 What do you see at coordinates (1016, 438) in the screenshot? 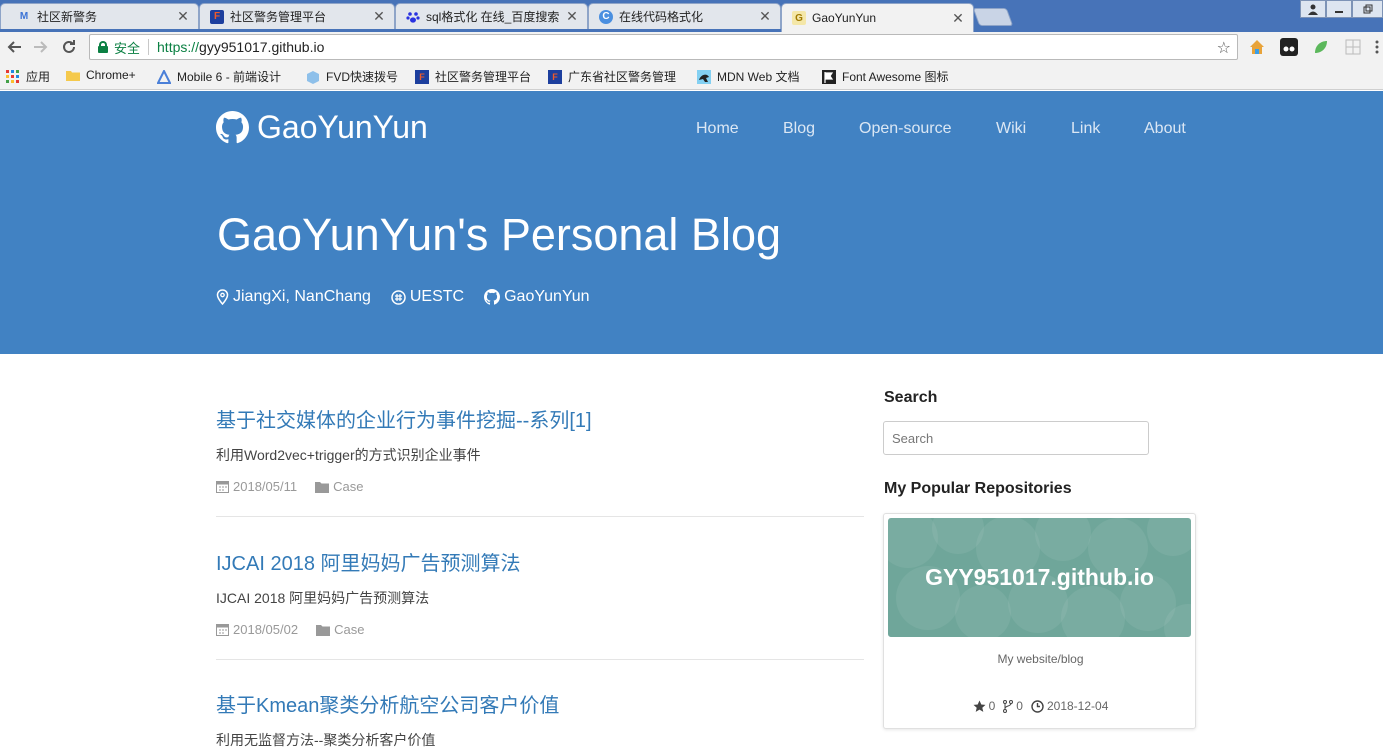
I see `search-input` at bounding box center [1016, 438].